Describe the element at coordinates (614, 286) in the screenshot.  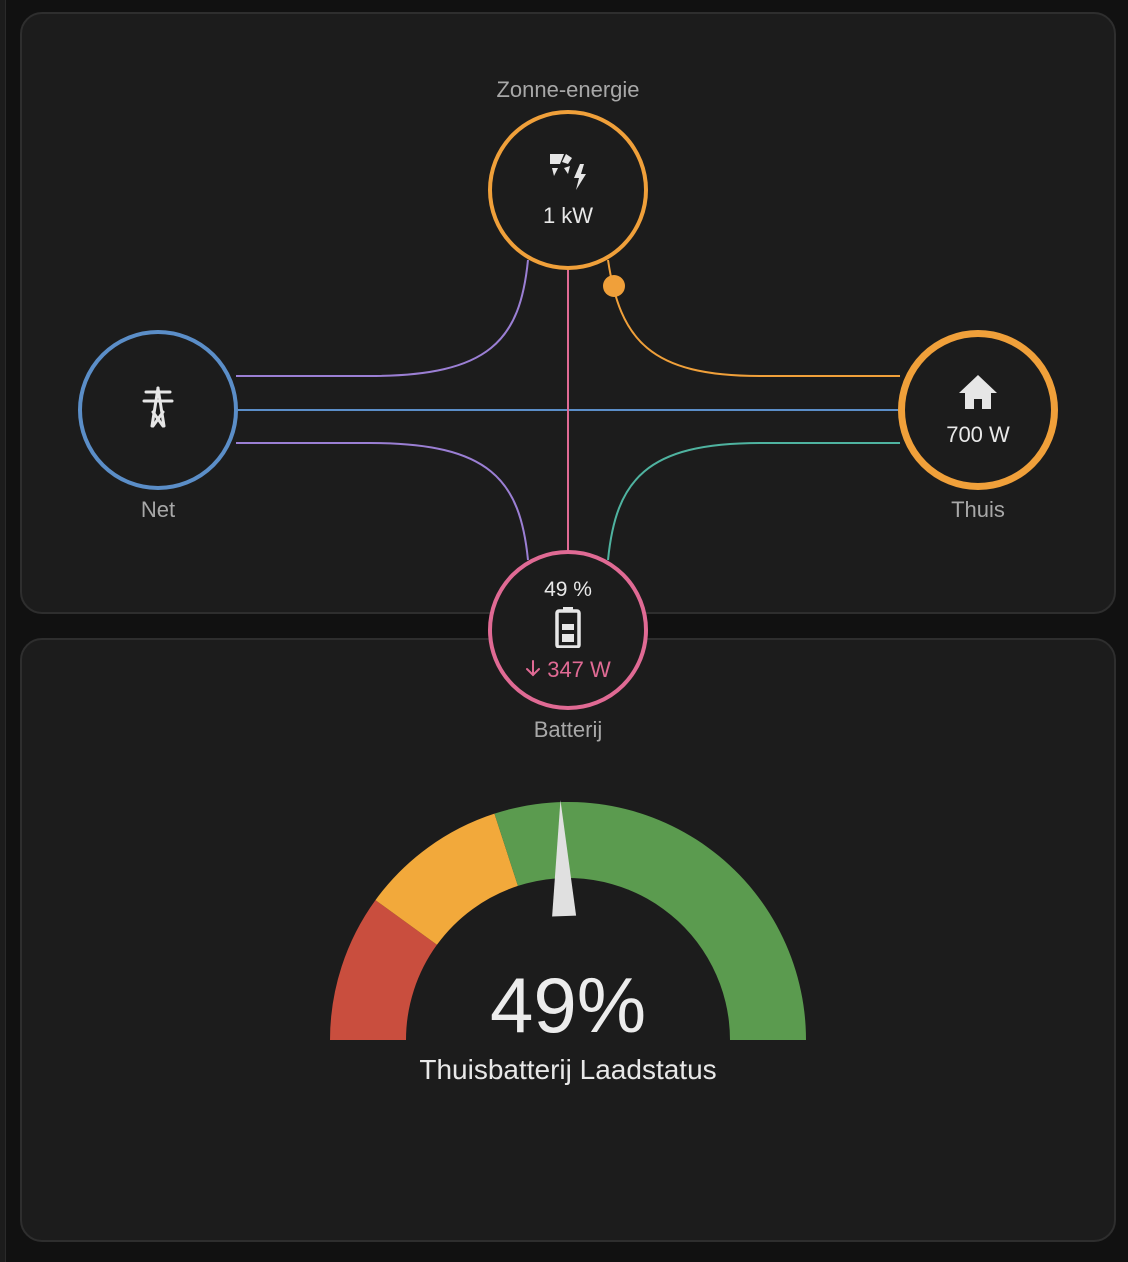
I see `flow-dot-solar-home` at that location.